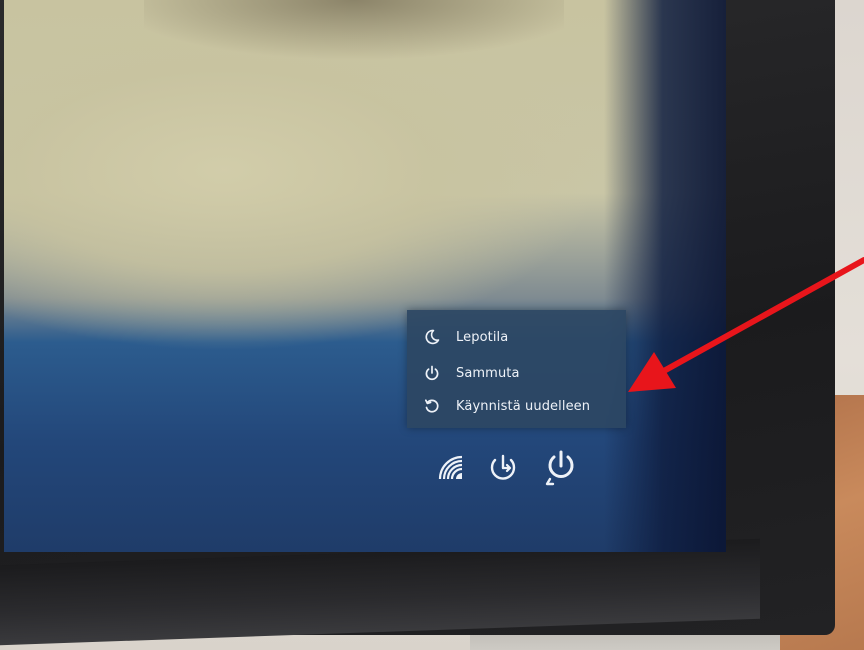  Describe the element at coordinates (432, 373) in the screenshot. I see `shutdown-icon` at that location.